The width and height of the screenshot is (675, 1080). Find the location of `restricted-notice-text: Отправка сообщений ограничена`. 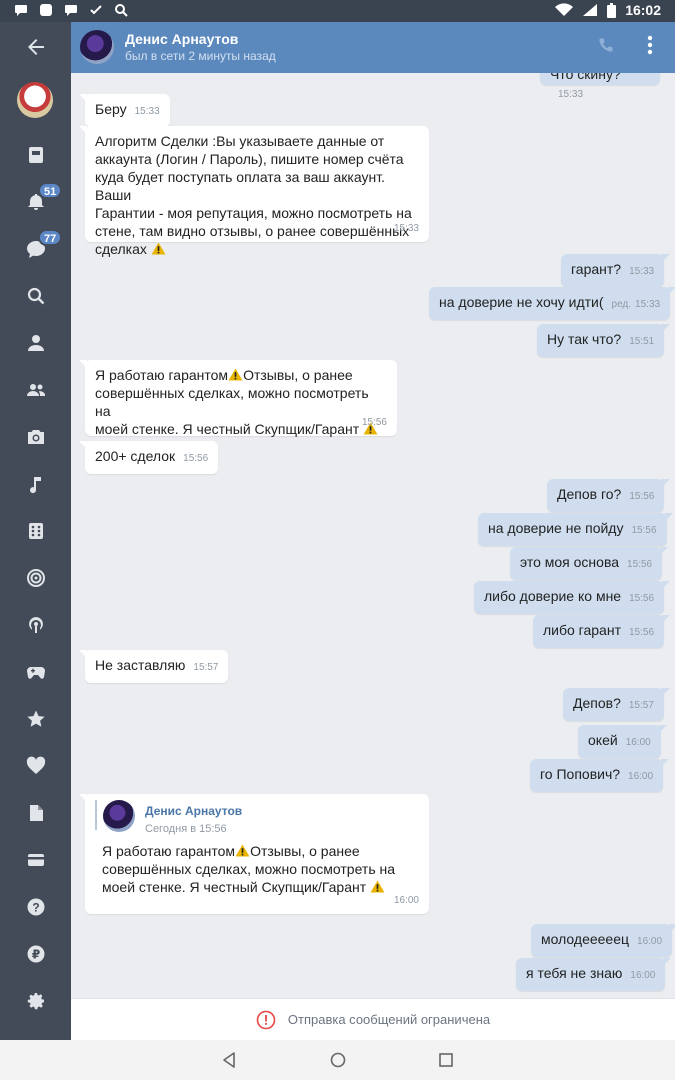

restricted-notice-text: Отправка сообщений ограничена is located at coordinates (389, 1019).